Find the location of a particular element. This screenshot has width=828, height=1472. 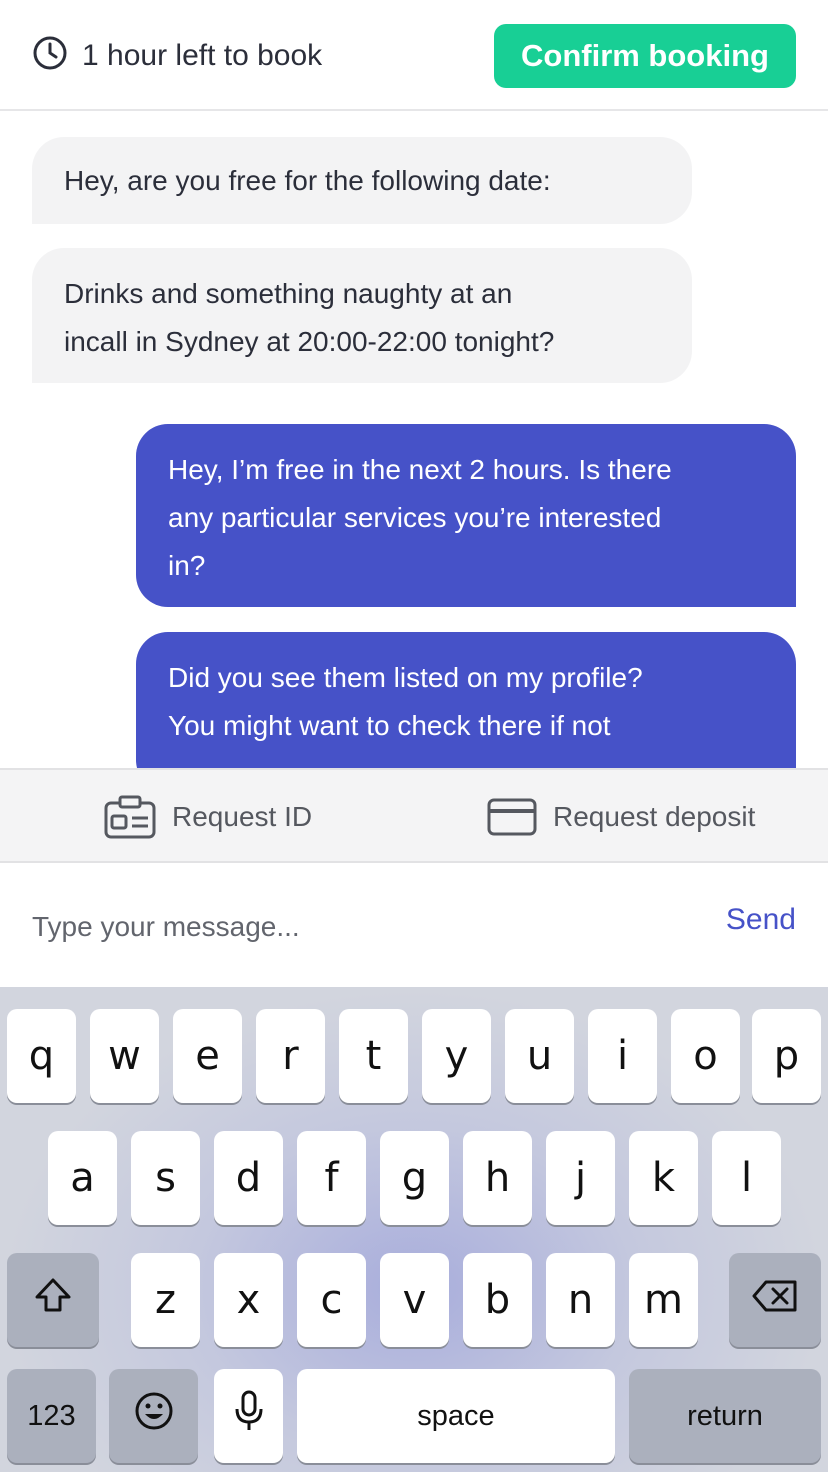

key-s: s is located at coordinates (165, 1178).